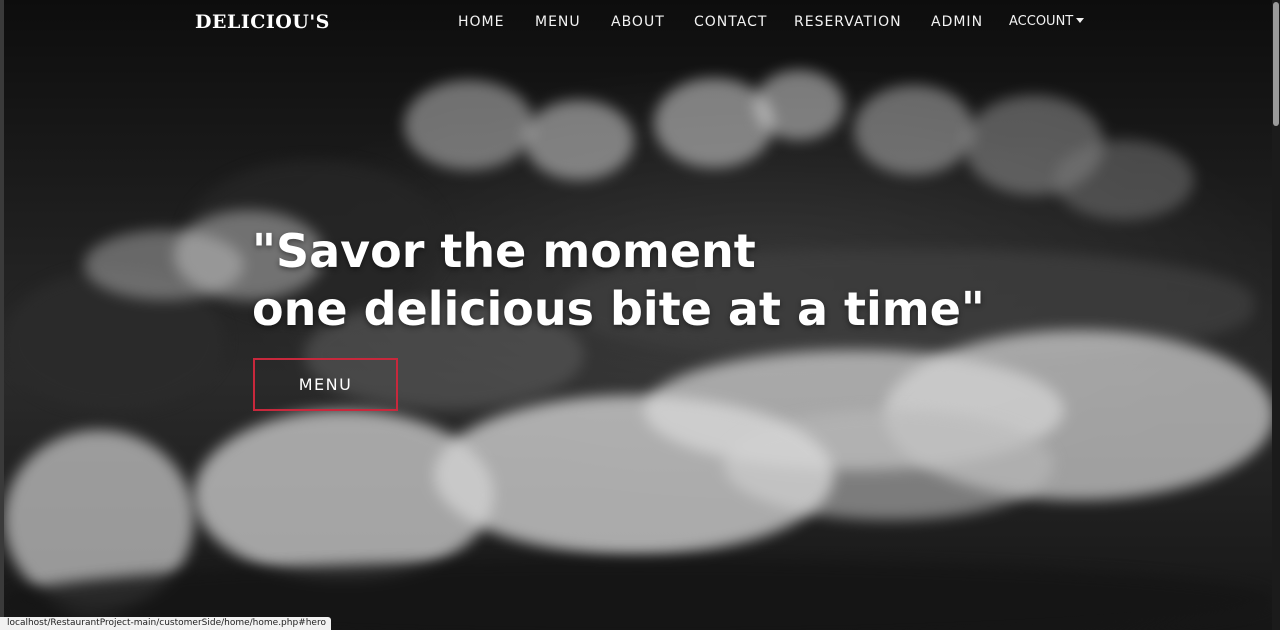  I want to click on nav-reservation: RESERVATION, so click(848, 22).